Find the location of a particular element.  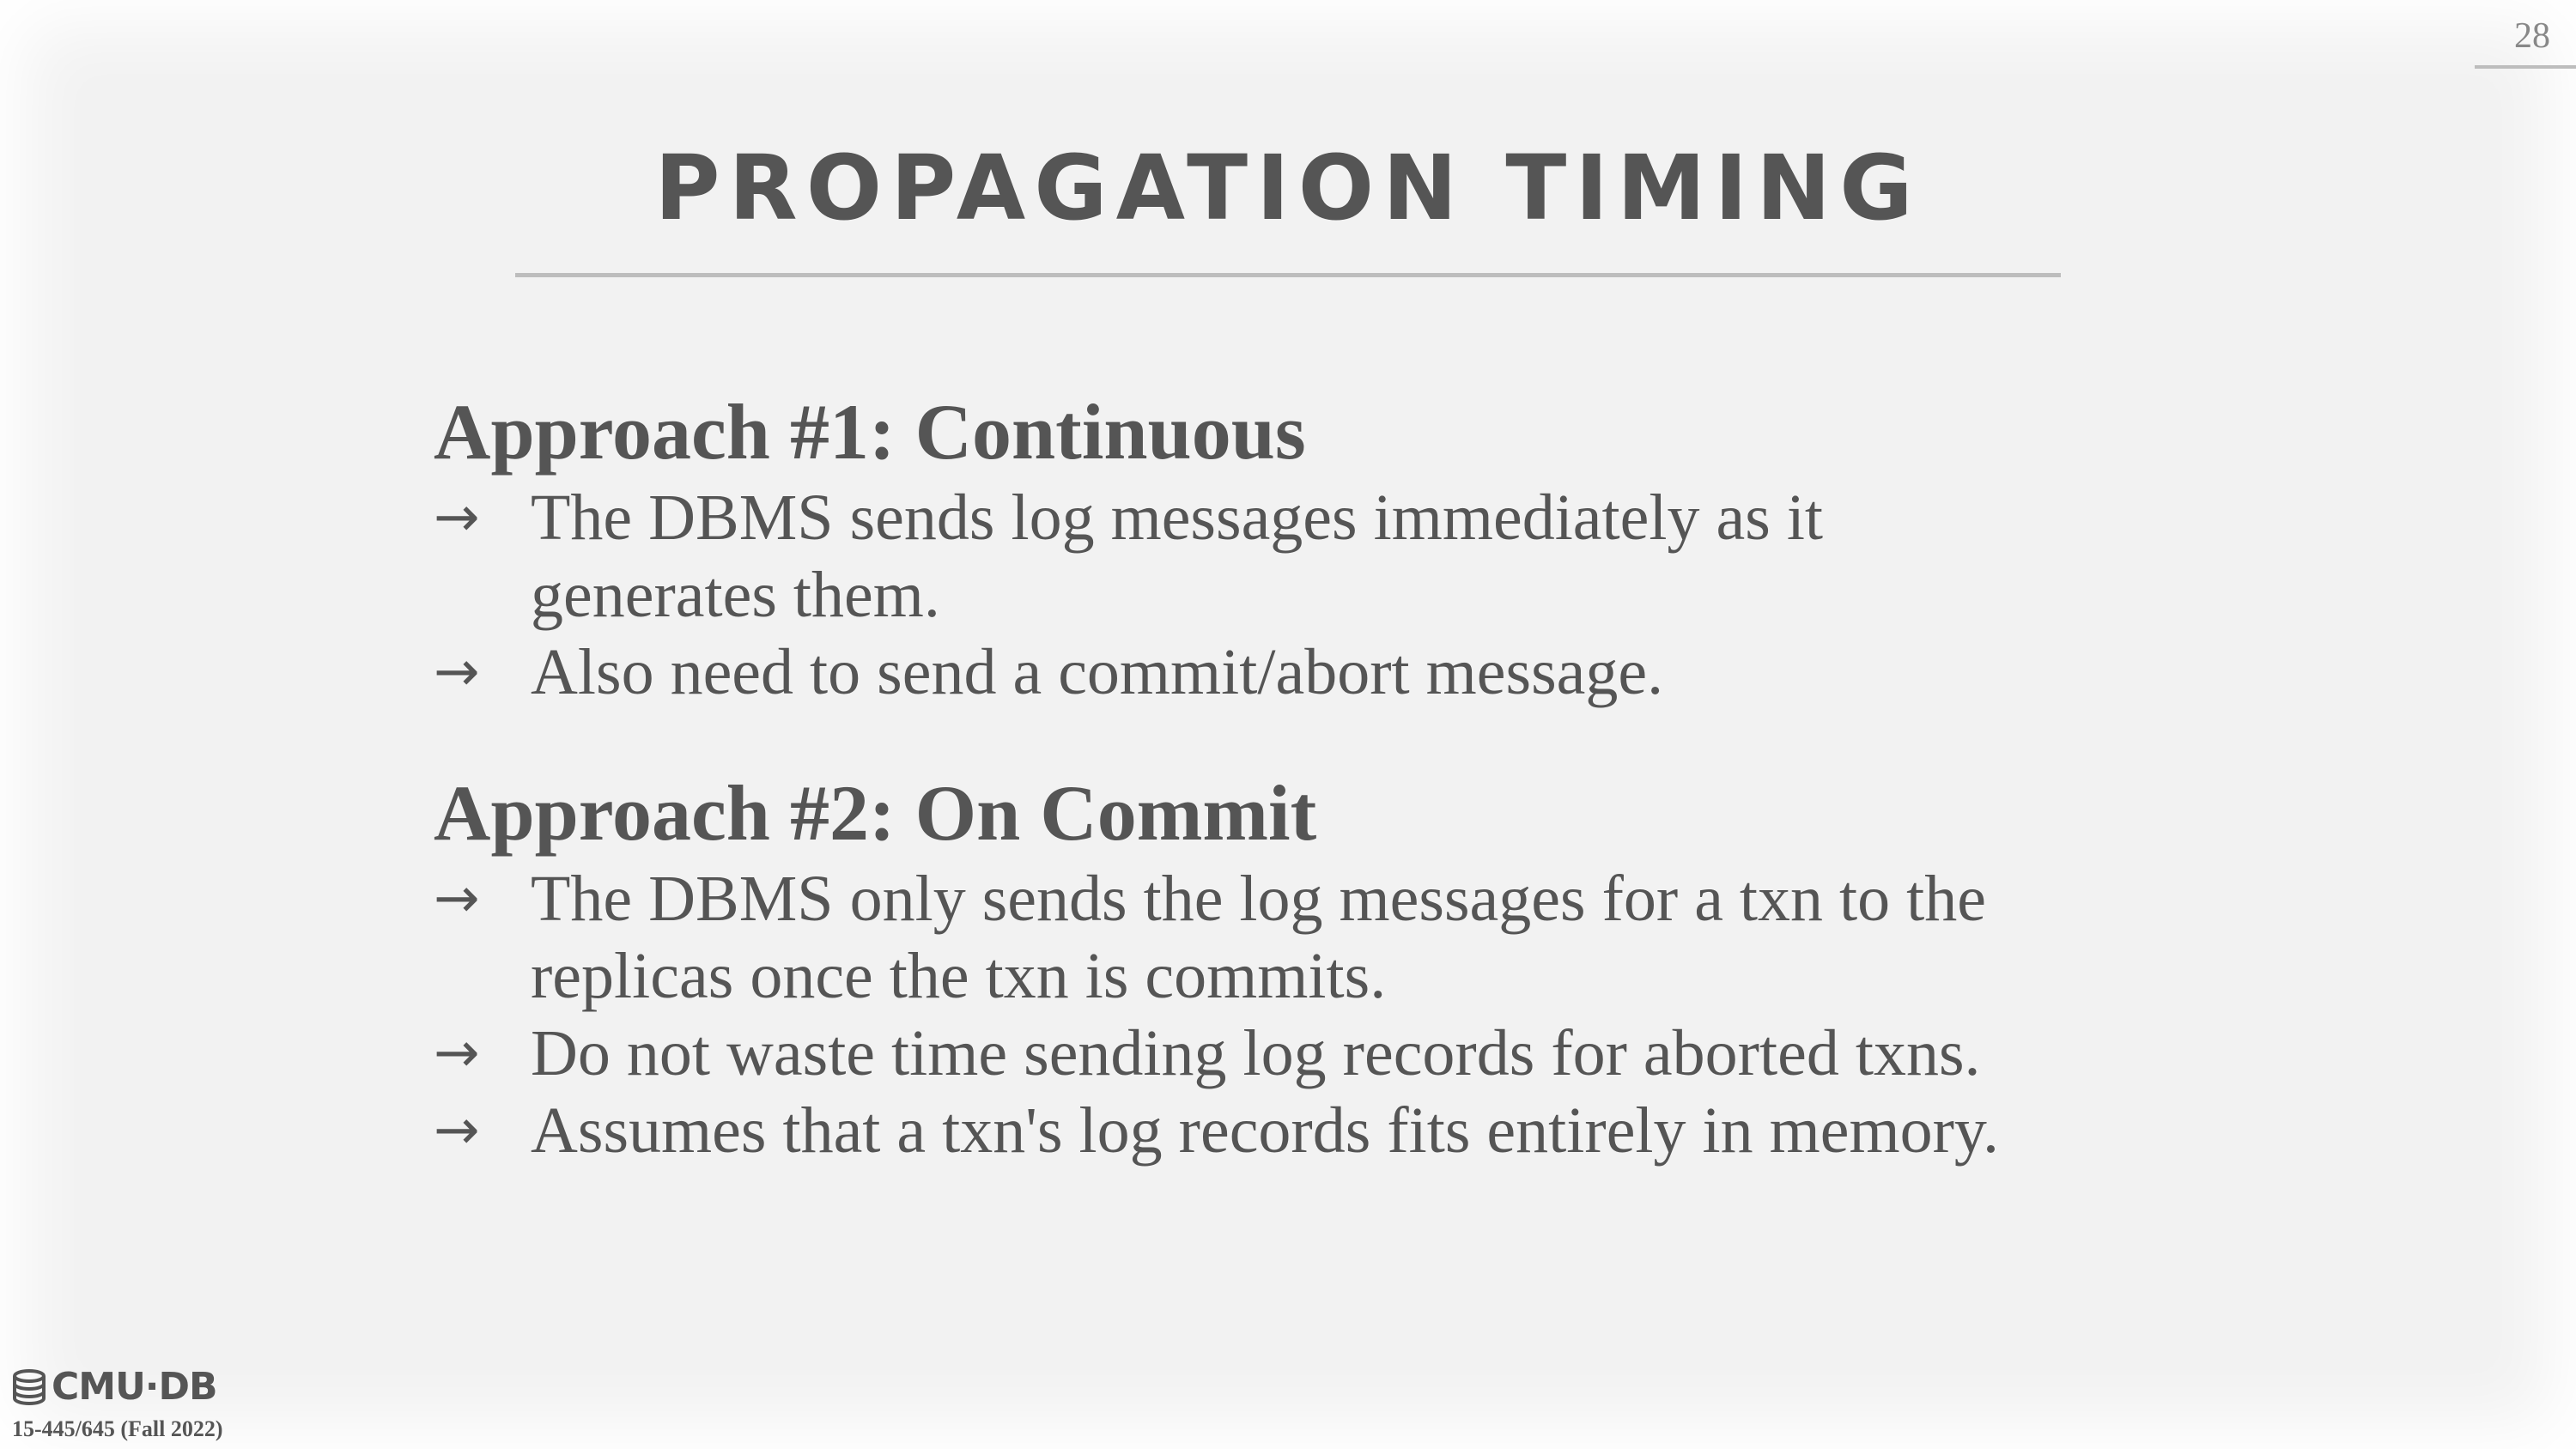

slide-title: PROPAGATION TIMING is located at coordinates (1288, 188).